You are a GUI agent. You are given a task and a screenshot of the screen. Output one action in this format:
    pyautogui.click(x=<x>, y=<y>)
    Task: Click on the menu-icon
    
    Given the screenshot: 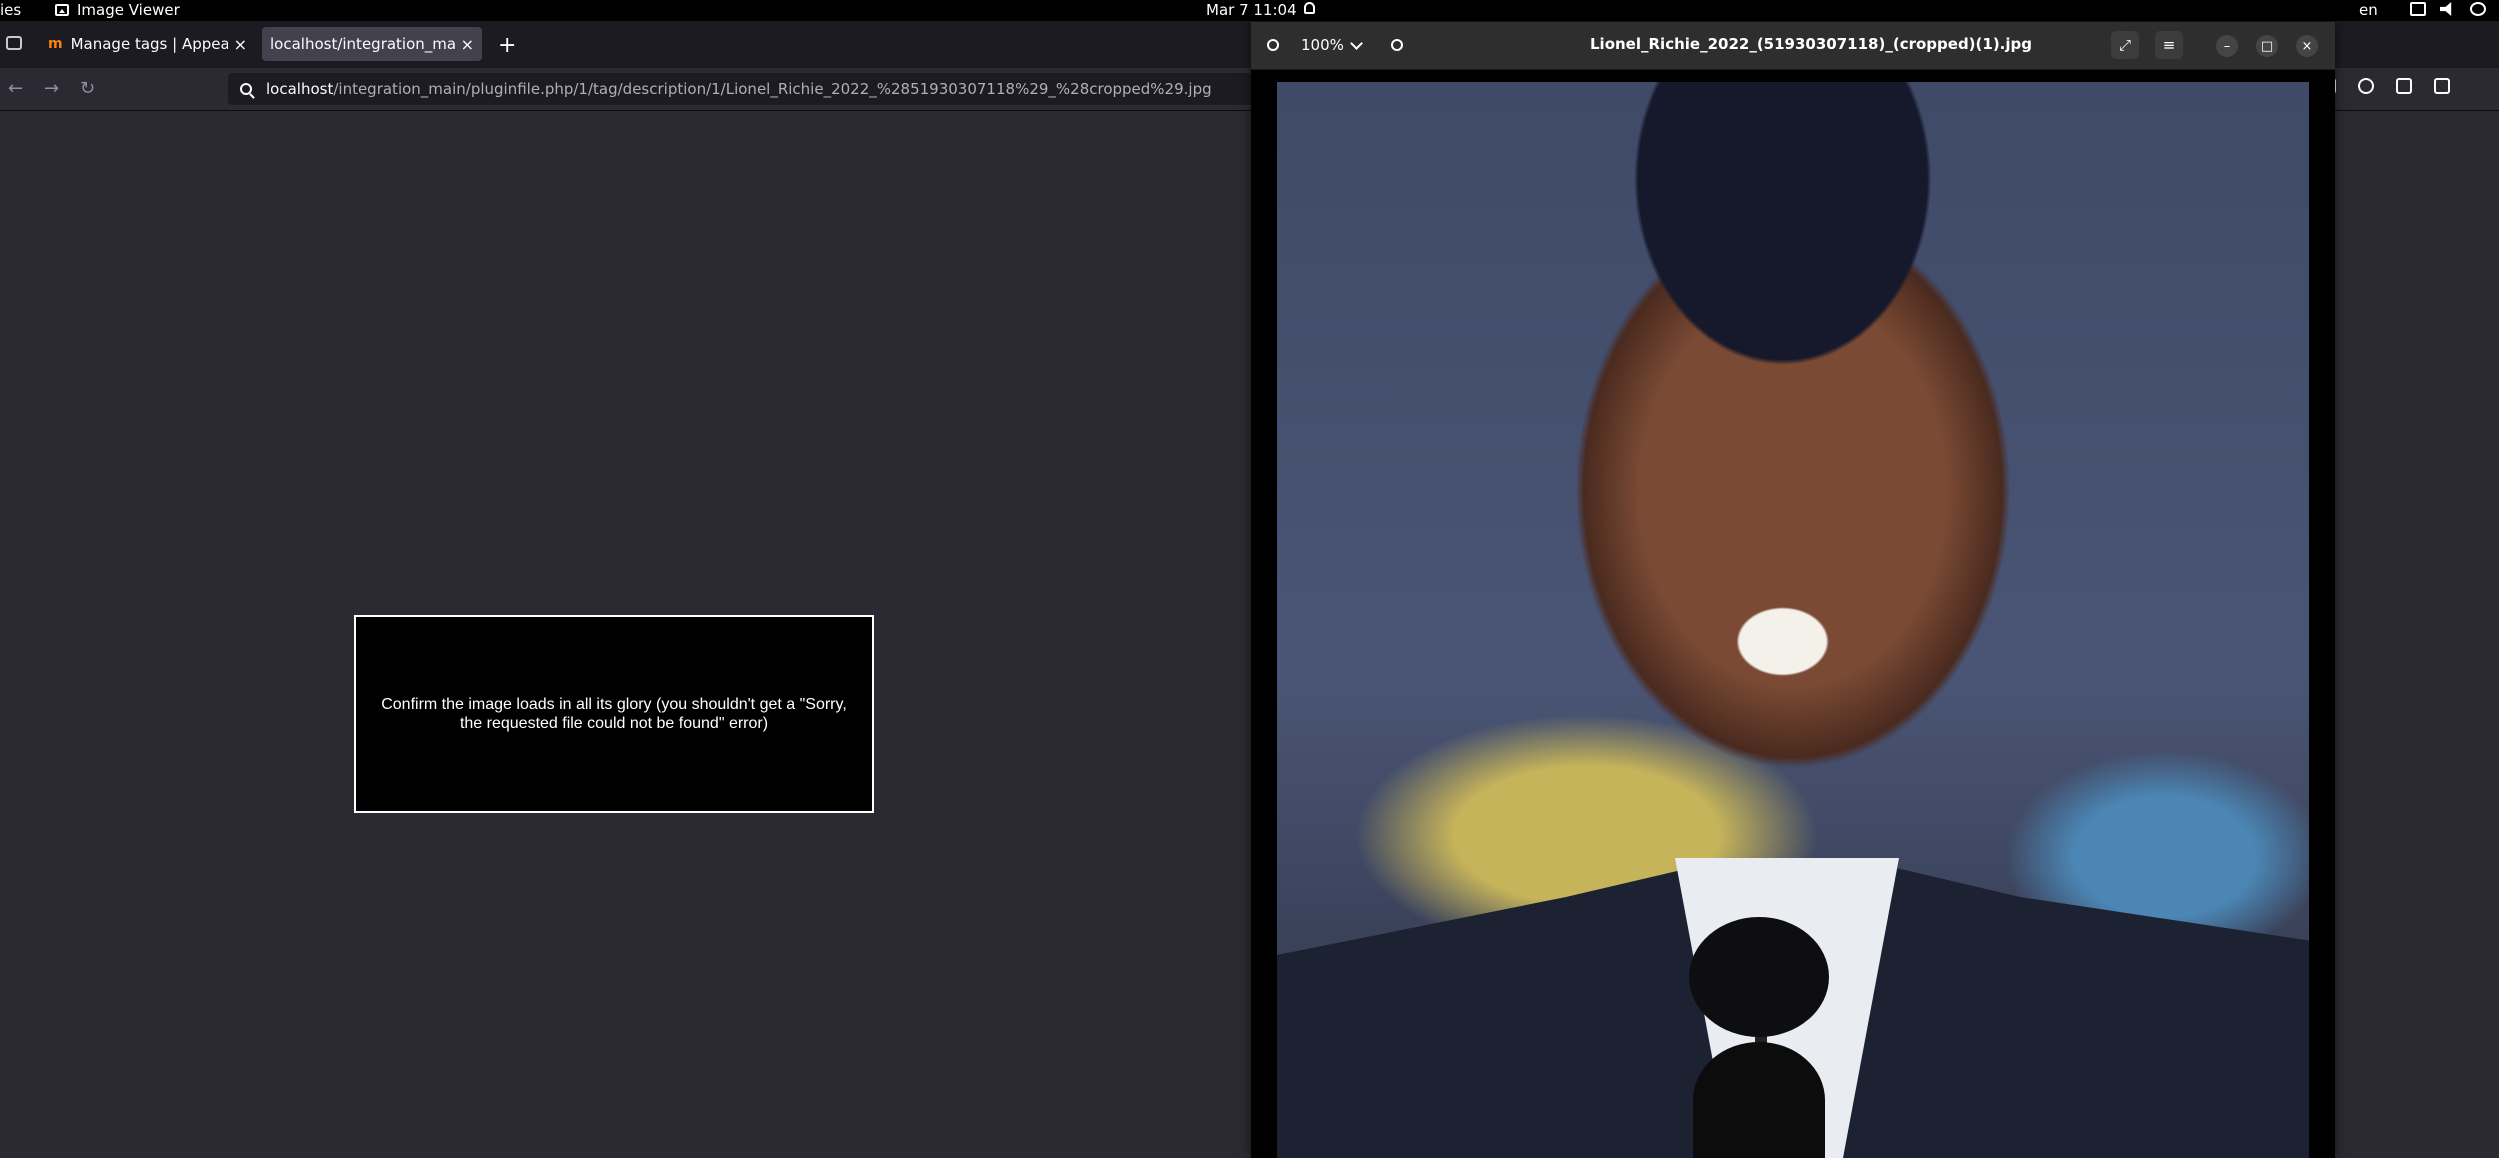 What is the action you would take?
    pyautogui.click(x=2442, y=86)
    